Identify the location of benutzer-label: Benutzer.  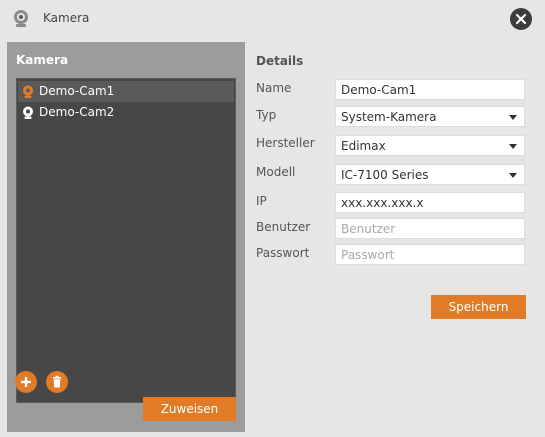
(283, 227).